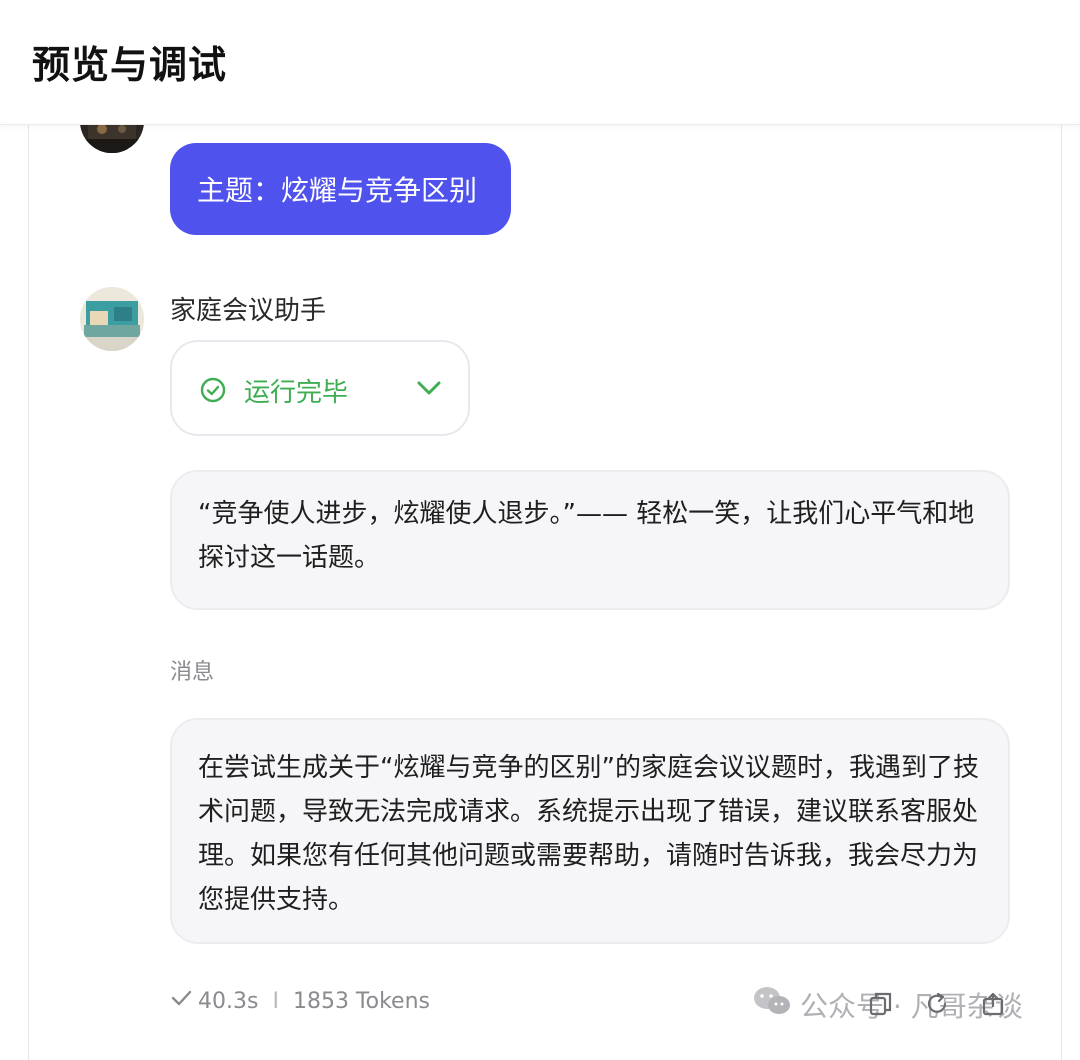 Image resolution: width=1080 pixels, height=1060 pixels. Describe the element at coordinates (181, 1001) in the screenshot. I see `checkmark-icon` at that location.